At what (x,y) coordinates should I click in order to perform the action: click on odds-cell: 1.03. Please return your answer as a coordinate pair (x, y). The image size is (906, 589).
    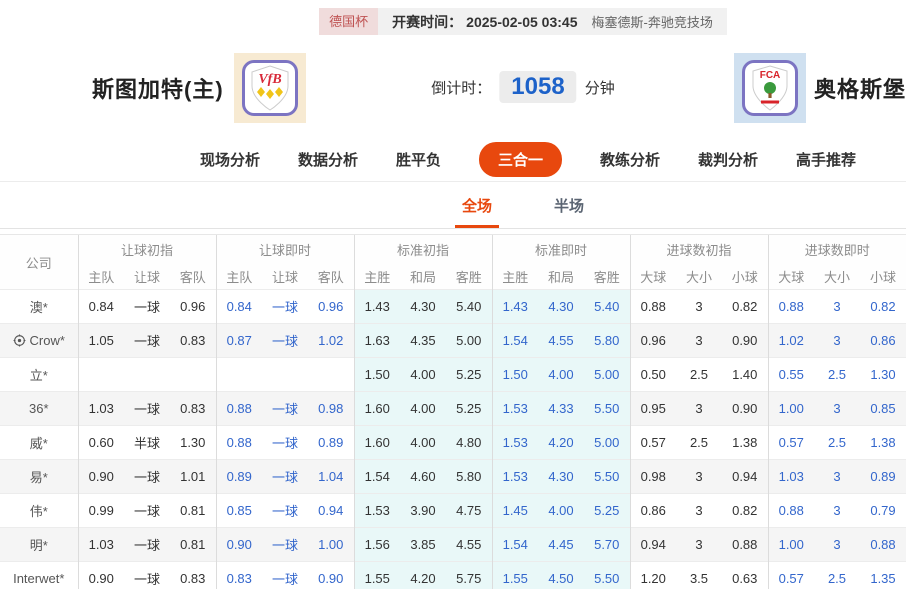
    Looking at the image, I should click on (790, 476).